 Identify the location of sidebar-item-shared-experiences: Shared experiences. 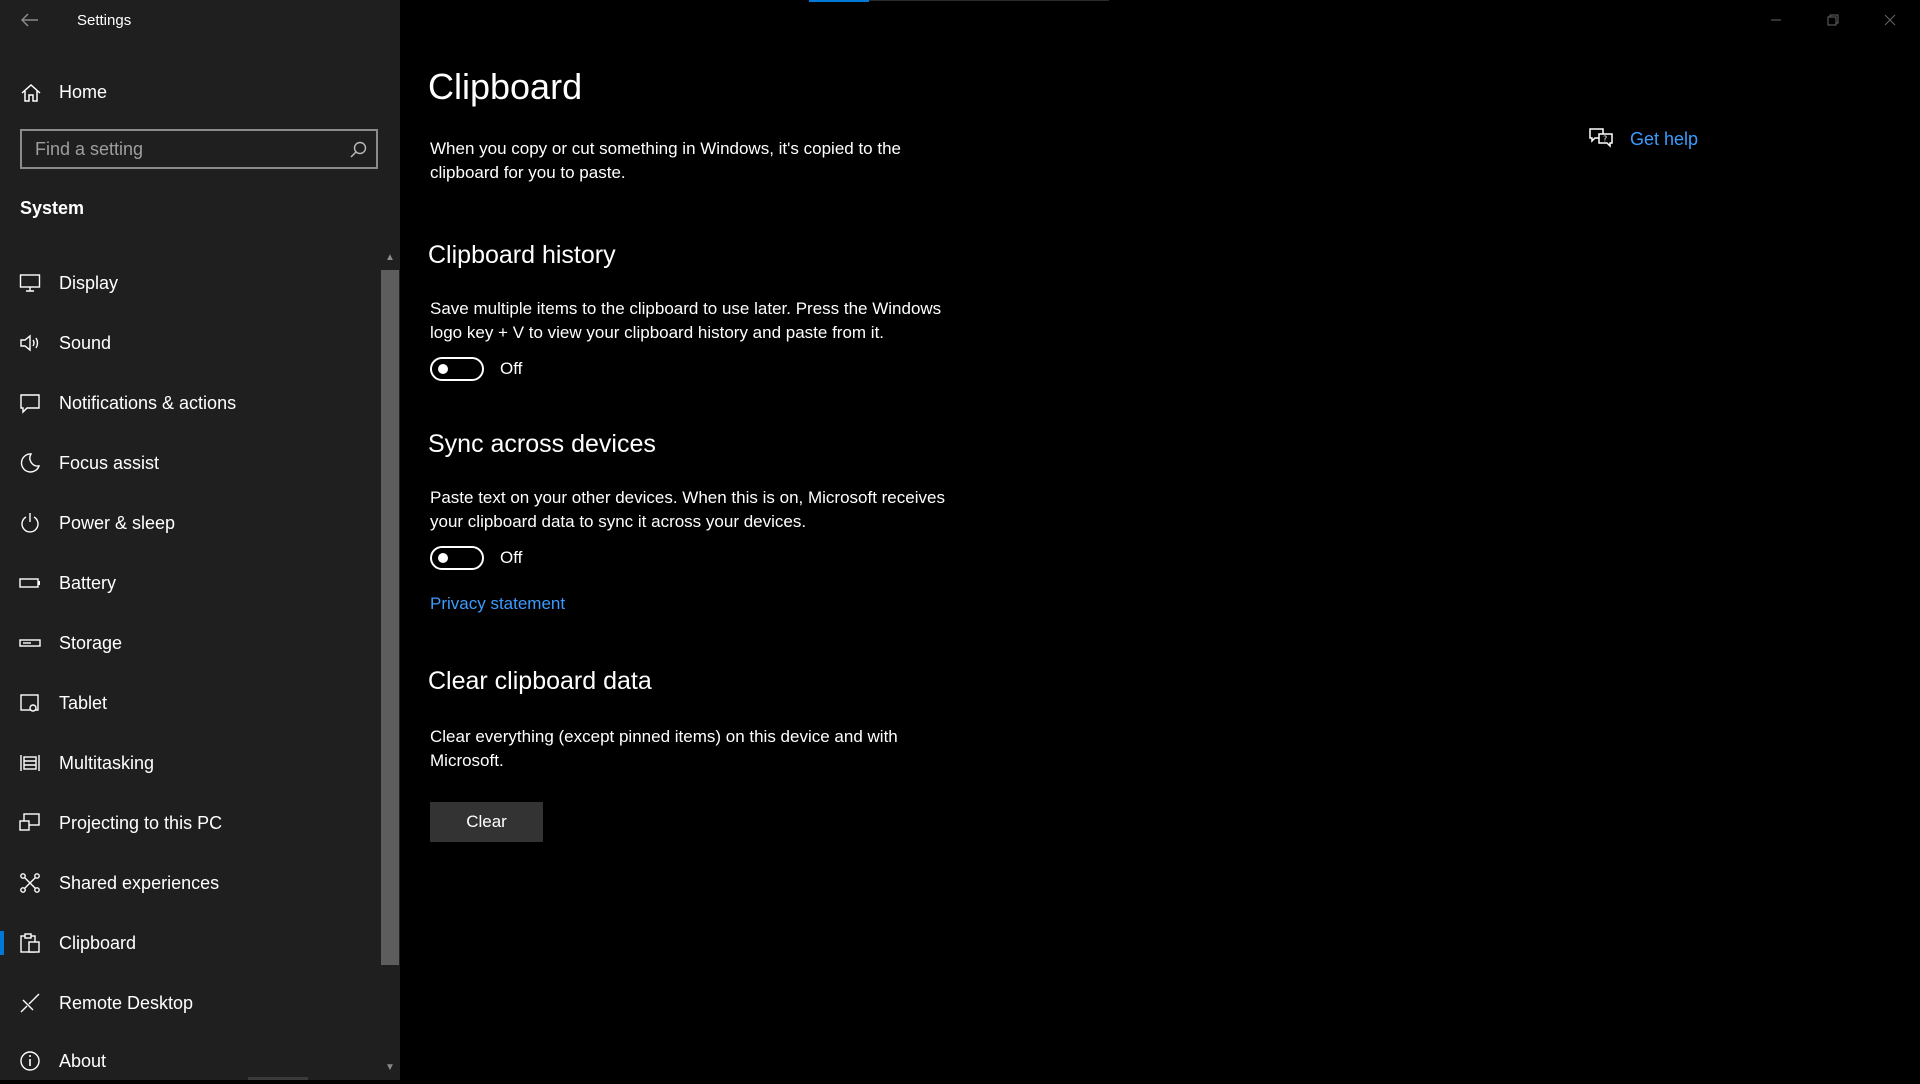
(190, 883).